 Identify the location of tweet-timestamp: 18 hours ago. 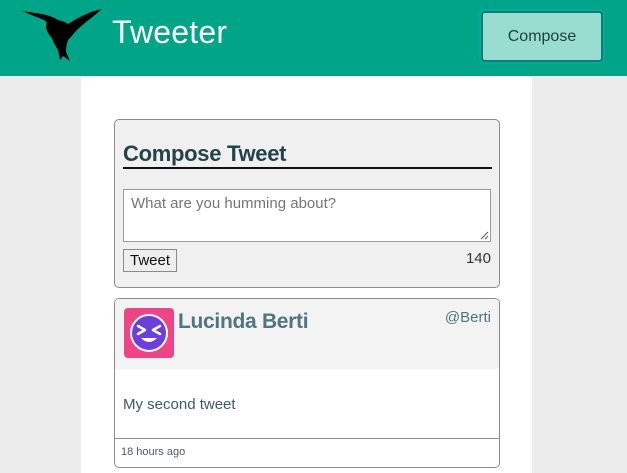
(153, 452).